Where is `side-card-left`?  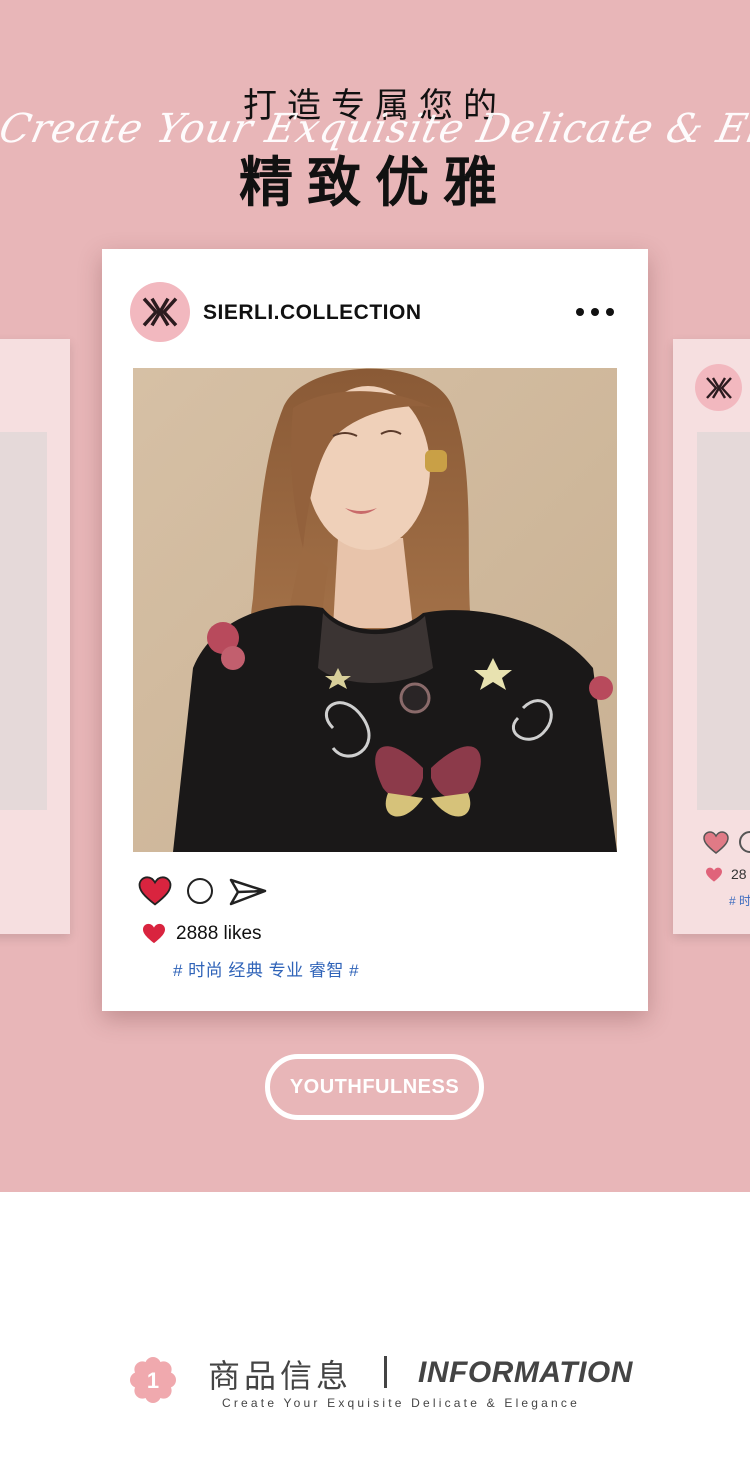
side-card-left is located at coordinates (35, 636).